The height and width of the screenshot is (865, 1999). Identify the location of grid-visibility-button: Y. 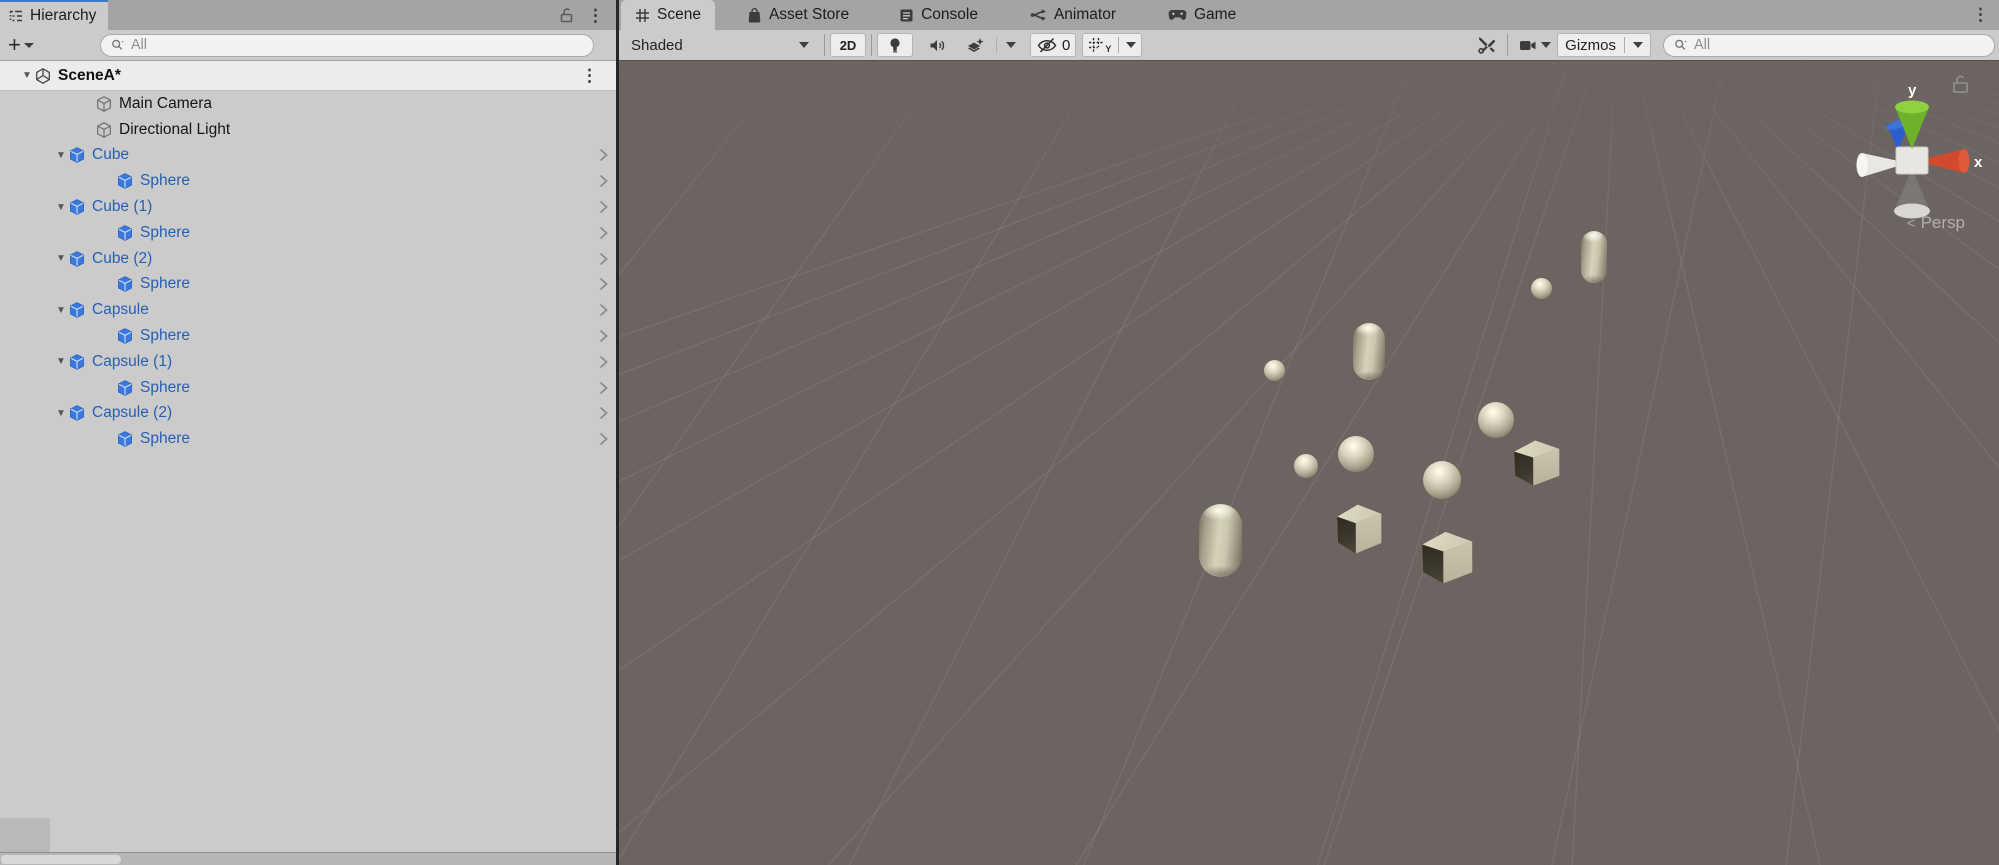
(1112, 45).